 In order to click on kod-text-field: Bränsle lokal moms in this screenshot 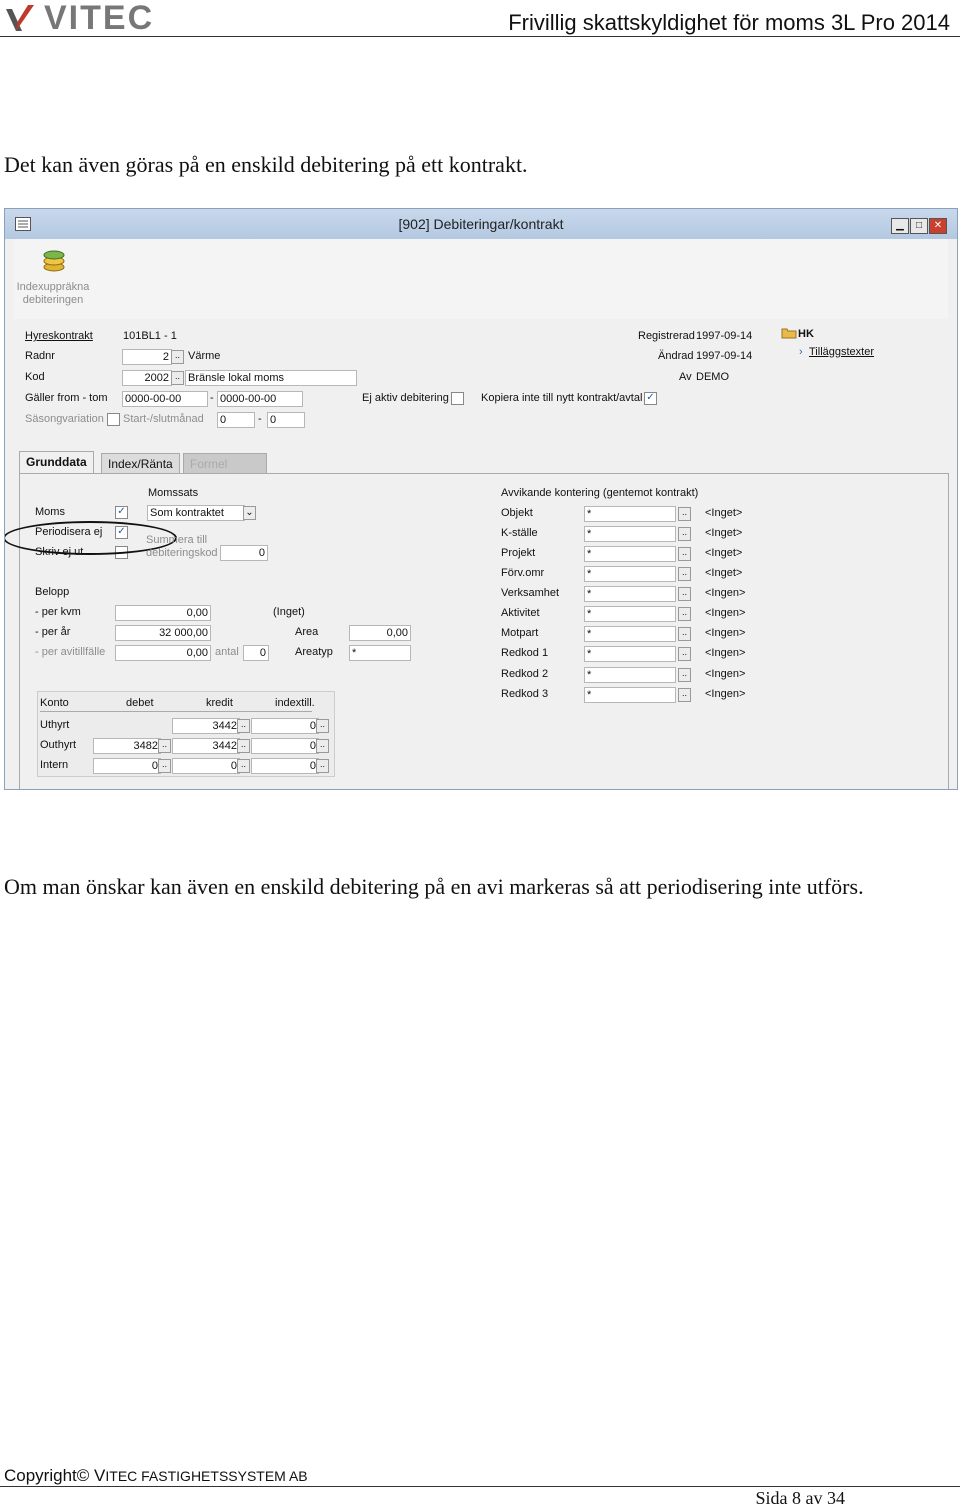, I will do `click(271, 378)`.